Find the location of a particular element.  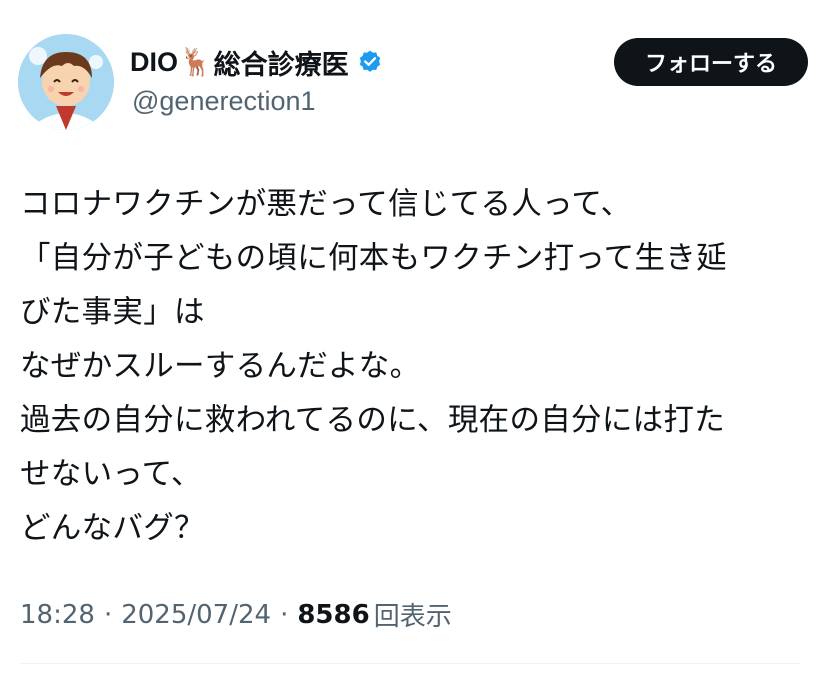

cartoon-doctor-avatar-icon is located at coordinates (66, 82).